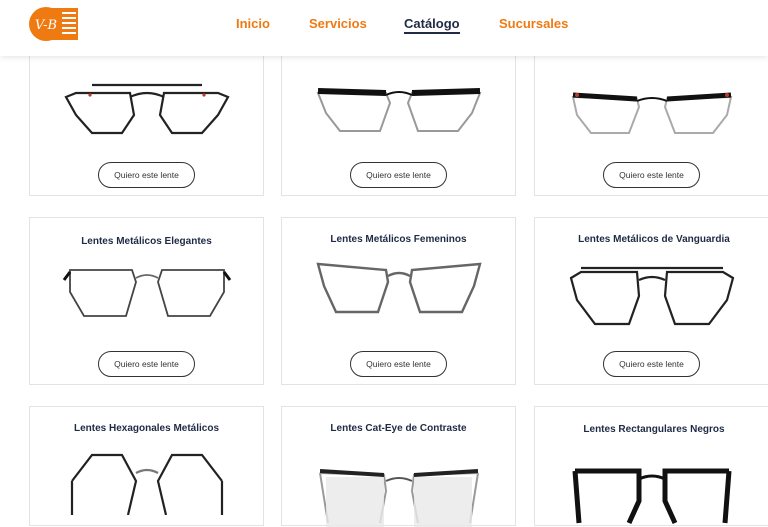  Describe the element at coordinates (654, 429) in the screenshot. I see `product-title: Lentes Rectangulares Negros` at that location.